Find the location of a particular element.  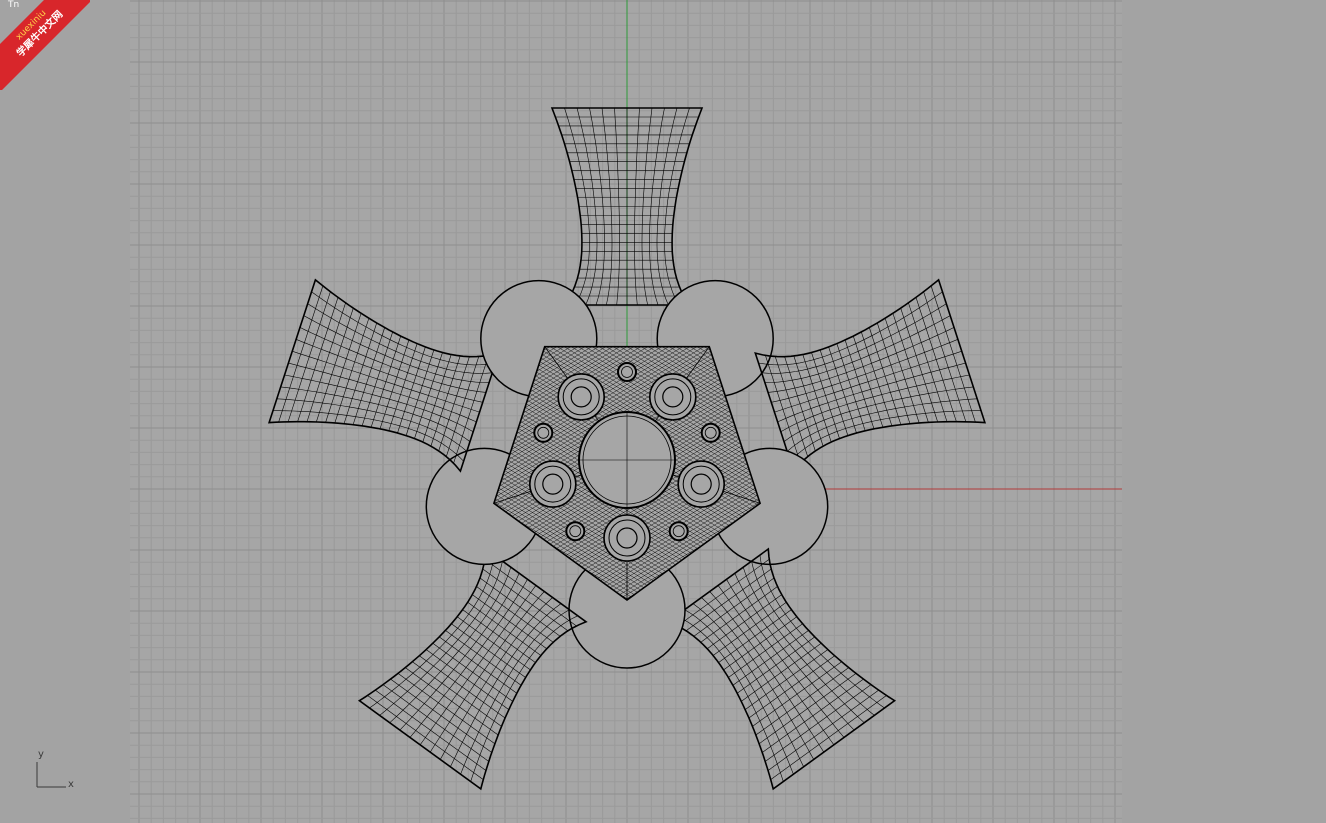

axis-widget-icon is located at coordinates (51, 775).